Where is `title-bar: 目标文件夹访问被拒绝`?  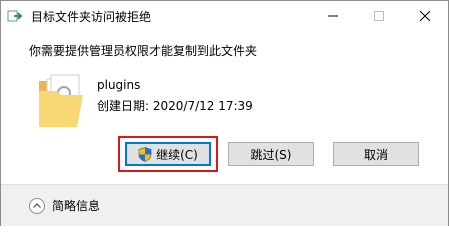
title-bar: 目标文件夹访问被拒绝 is located at coordinates (224, 16).